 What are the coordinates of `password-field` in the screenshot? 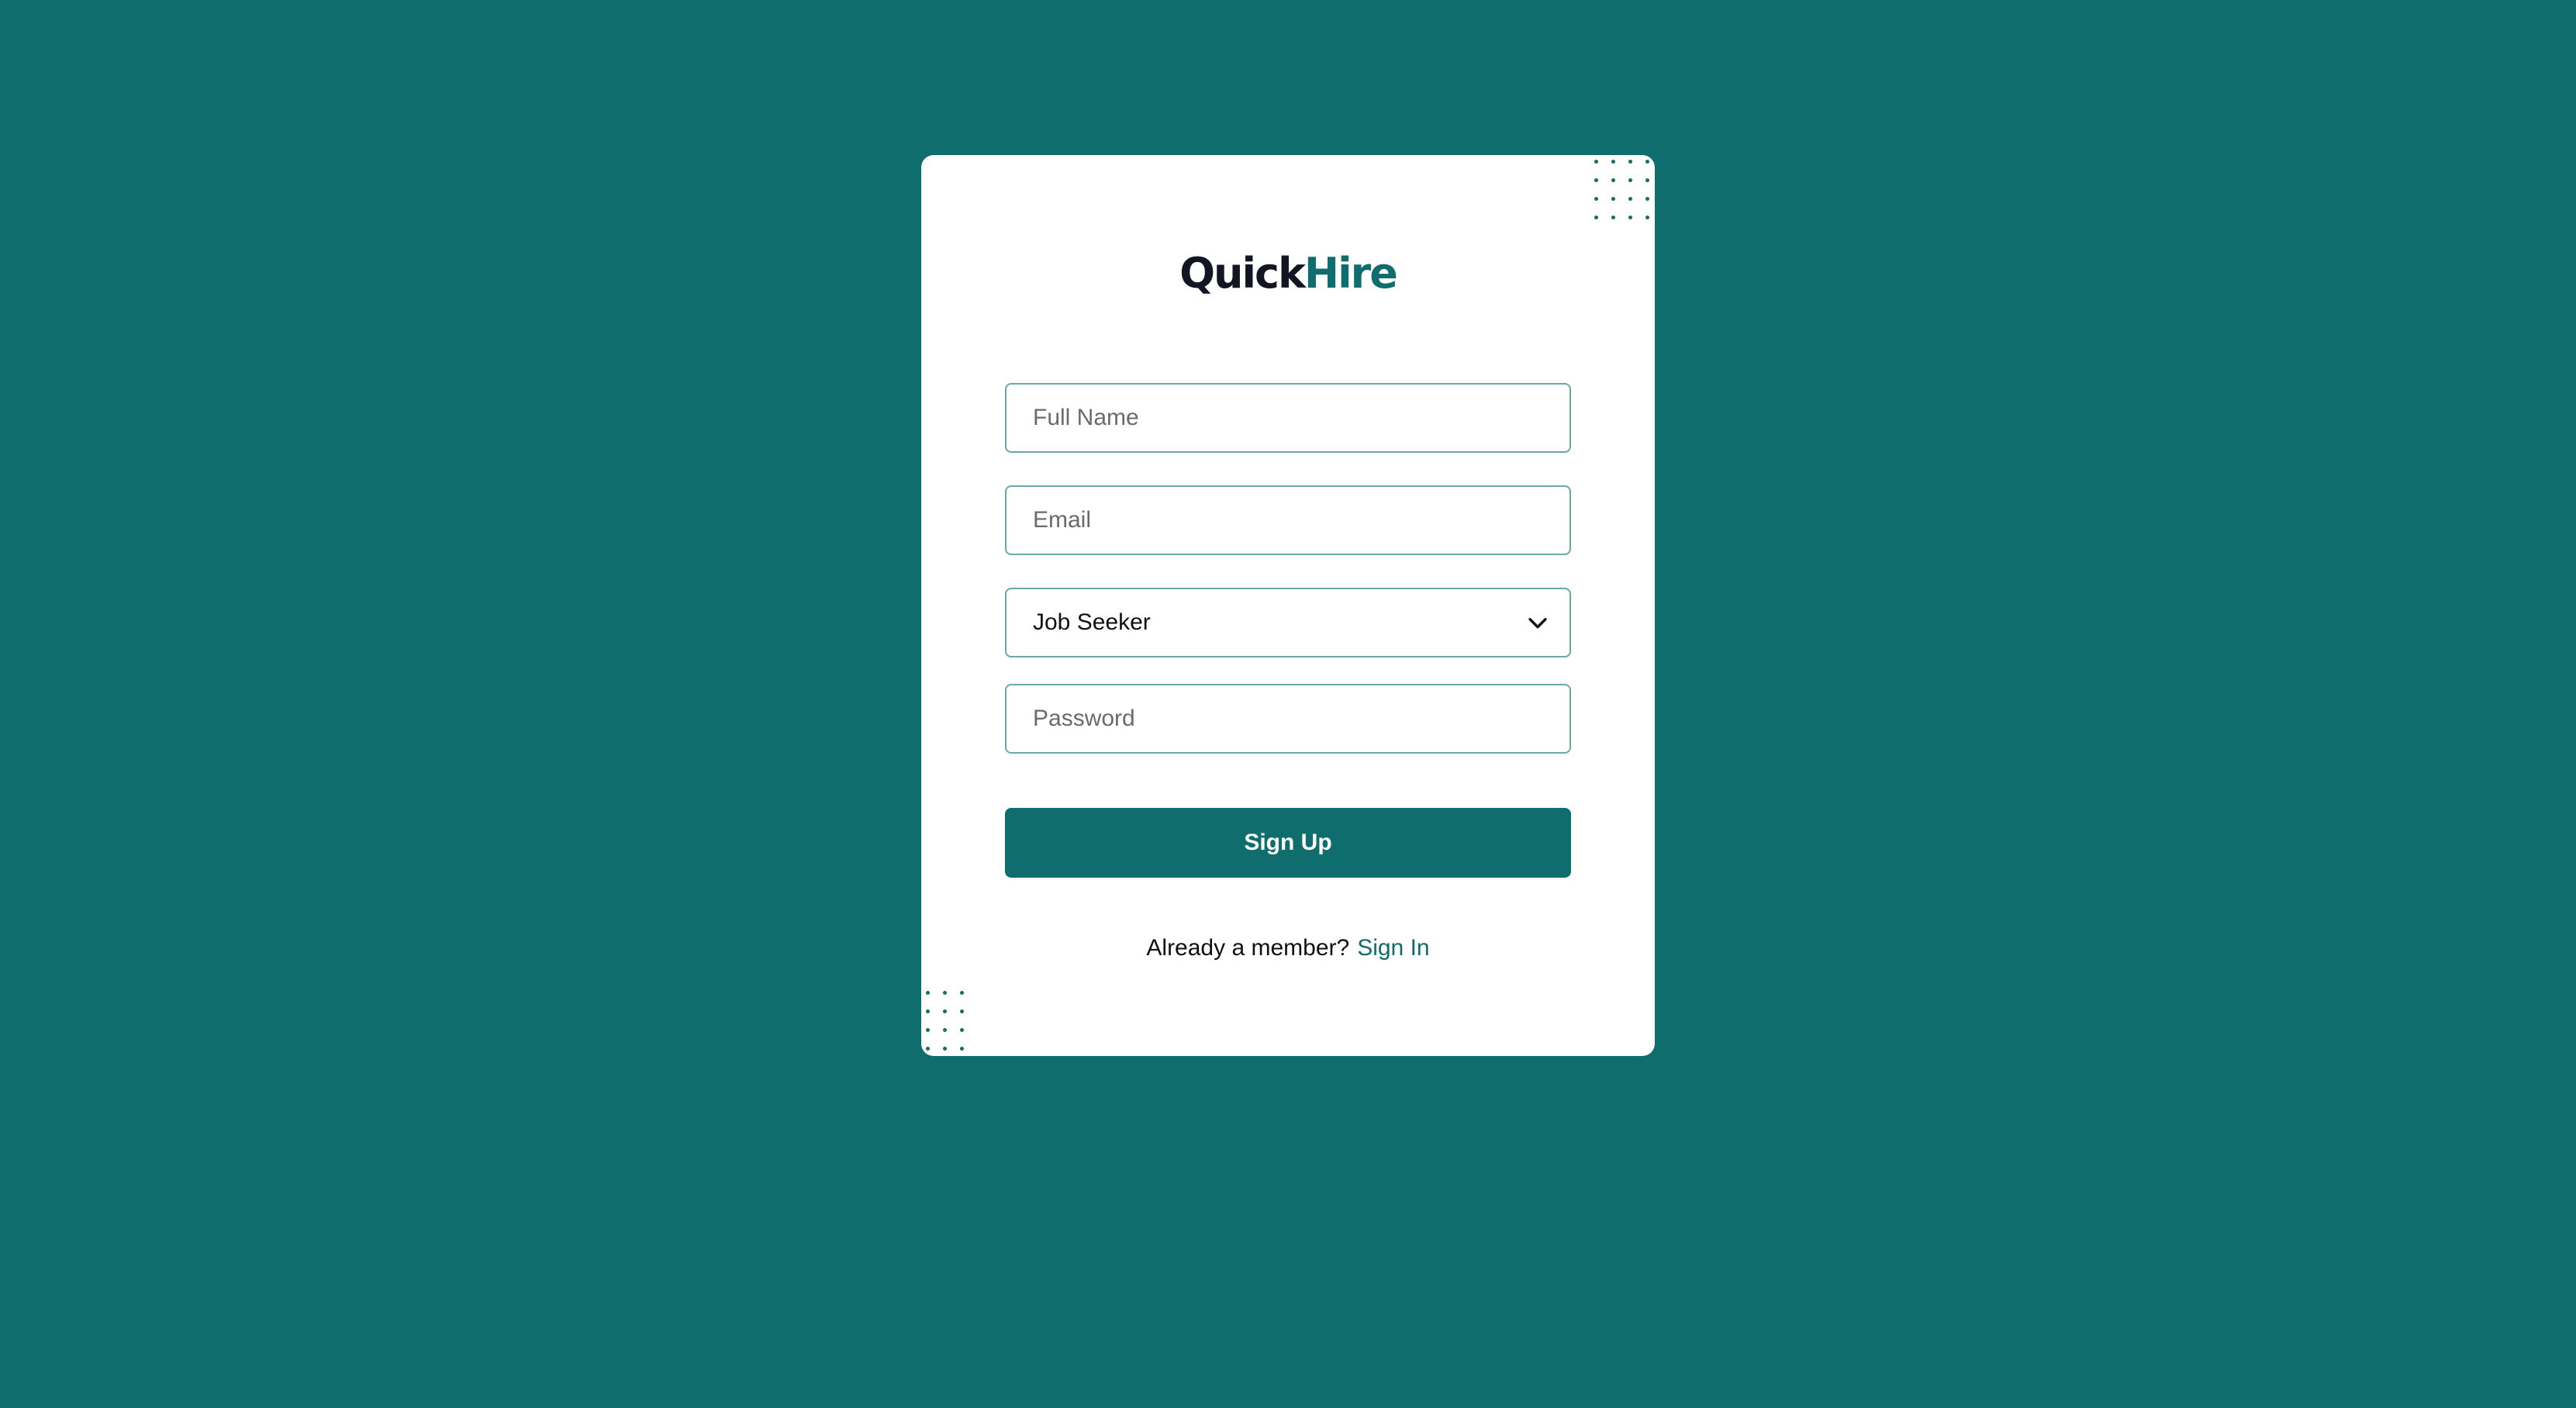 It's located at (1288, 719).